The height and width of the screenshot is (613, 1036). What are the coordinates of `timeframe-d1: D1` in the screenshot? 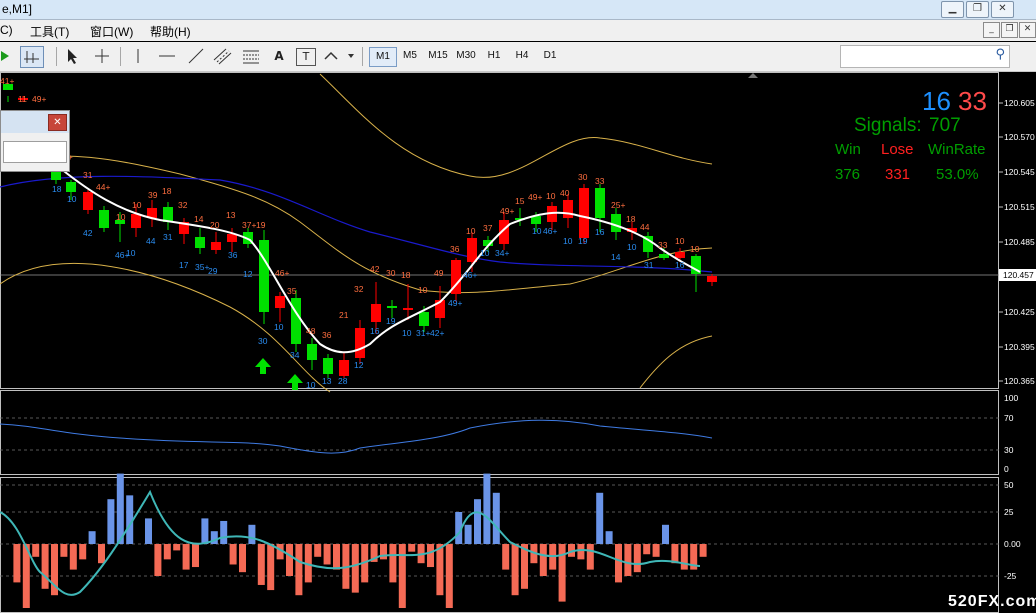 It's located at (550, 56).